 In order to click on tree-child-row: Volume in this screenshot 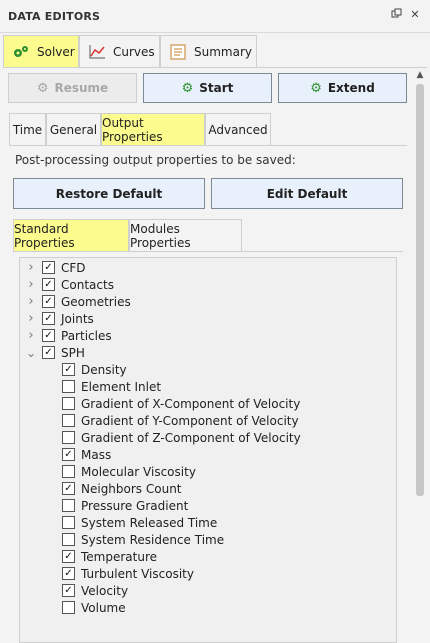, I will do `click(94, 607)`.